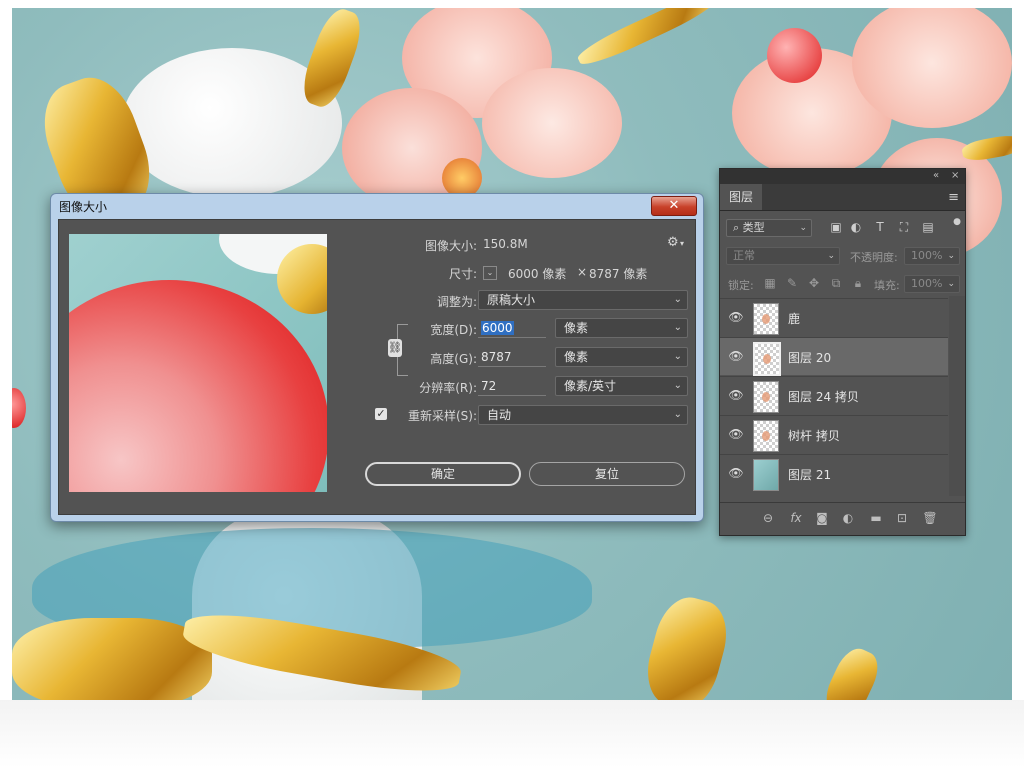  I want to click on resample-dropdown: 自动 ⌄, so click(583, 415).